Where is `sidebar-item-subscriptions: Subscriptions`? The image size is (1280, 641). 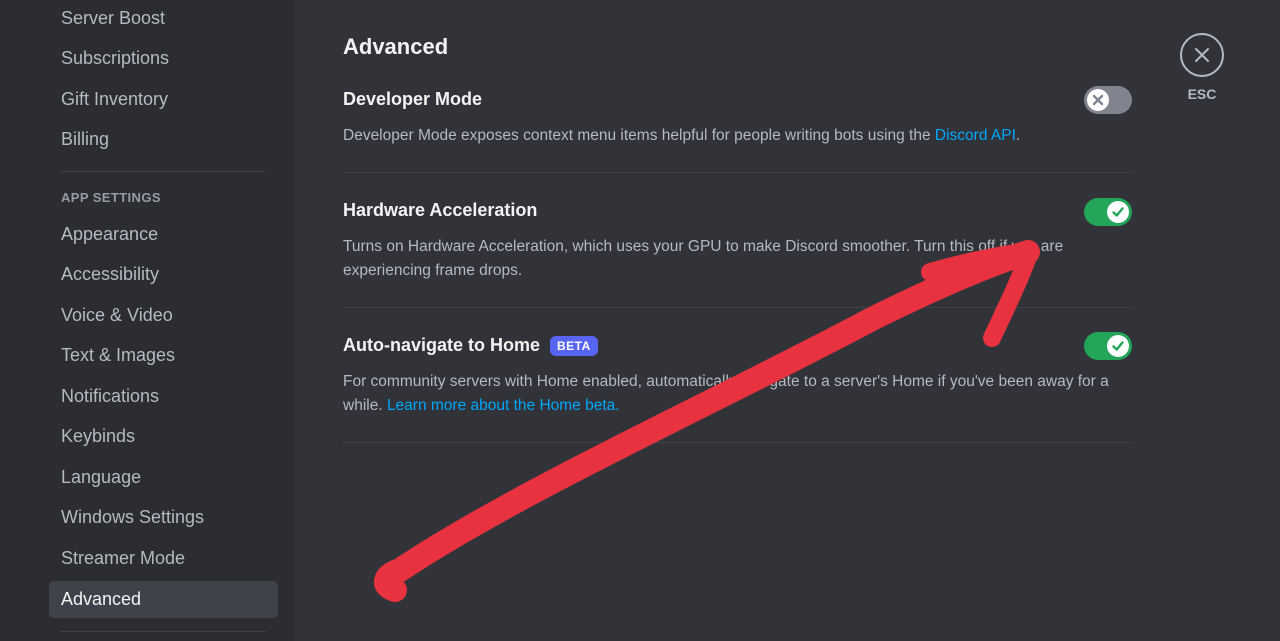 sidebar-item-subscriptions: Subscriptions is located at coordinates (163, 58).